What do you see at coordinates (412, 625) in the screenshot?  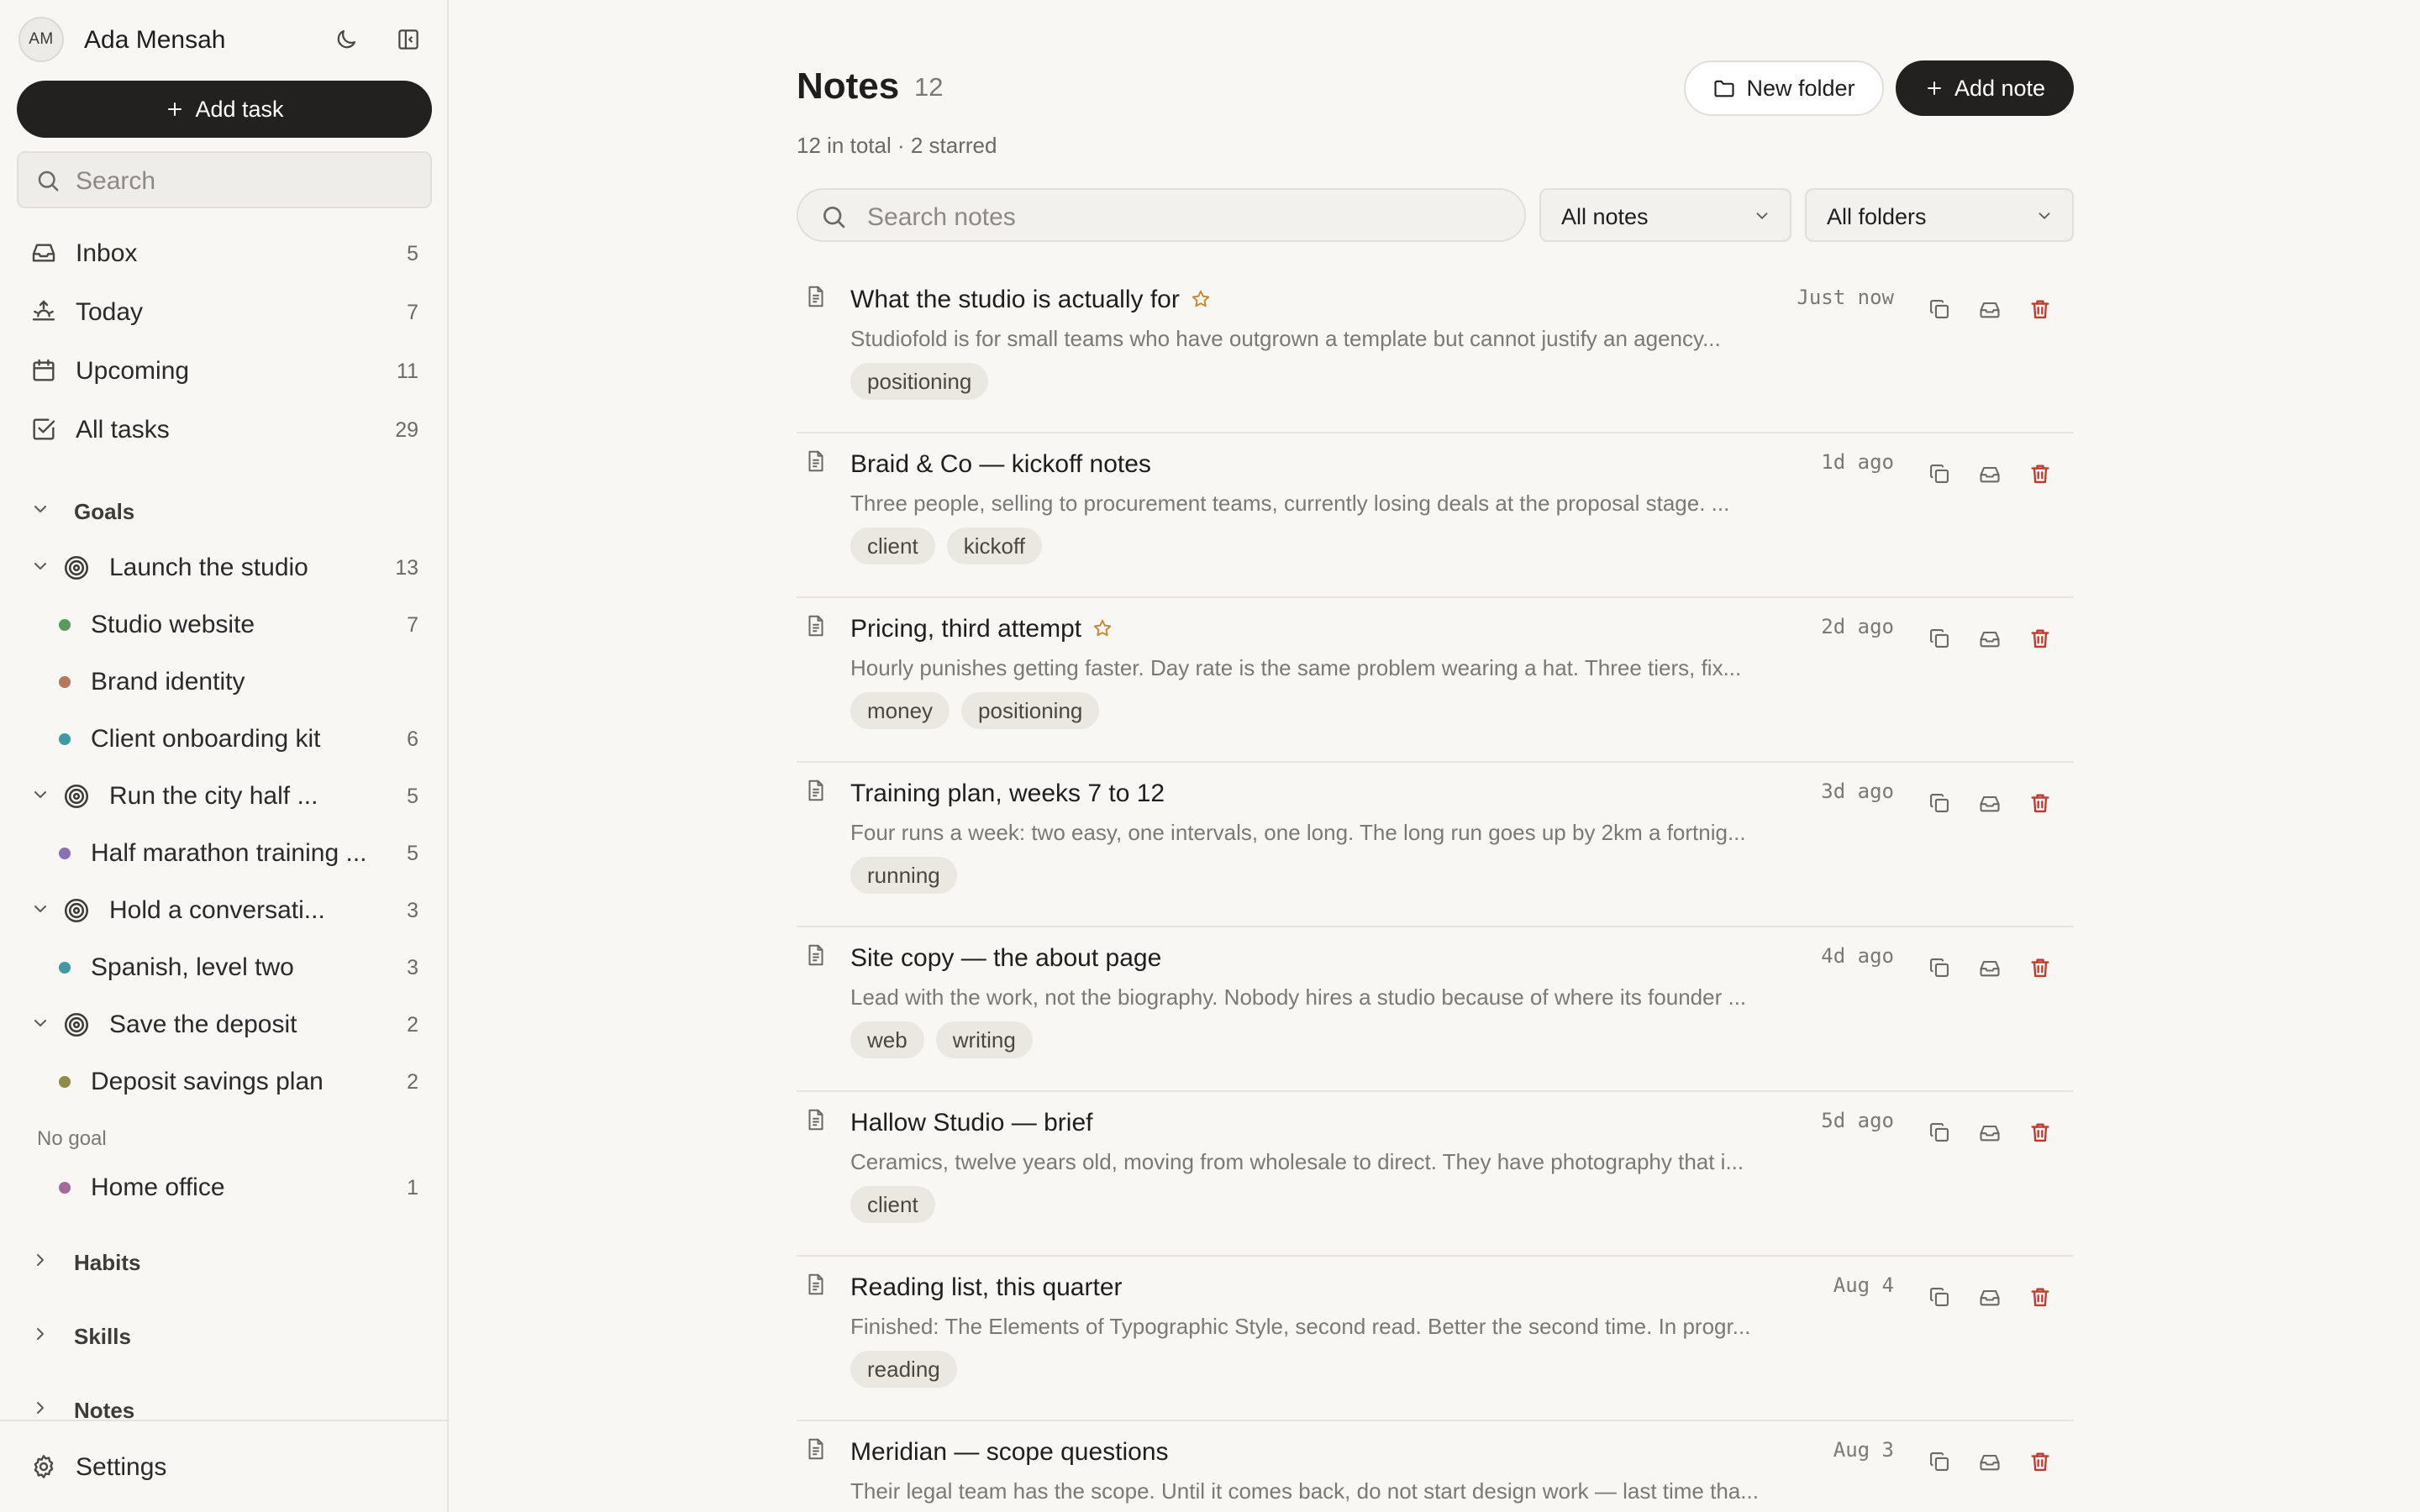 I see `project-count: 7` at bounding box center [412, 625].